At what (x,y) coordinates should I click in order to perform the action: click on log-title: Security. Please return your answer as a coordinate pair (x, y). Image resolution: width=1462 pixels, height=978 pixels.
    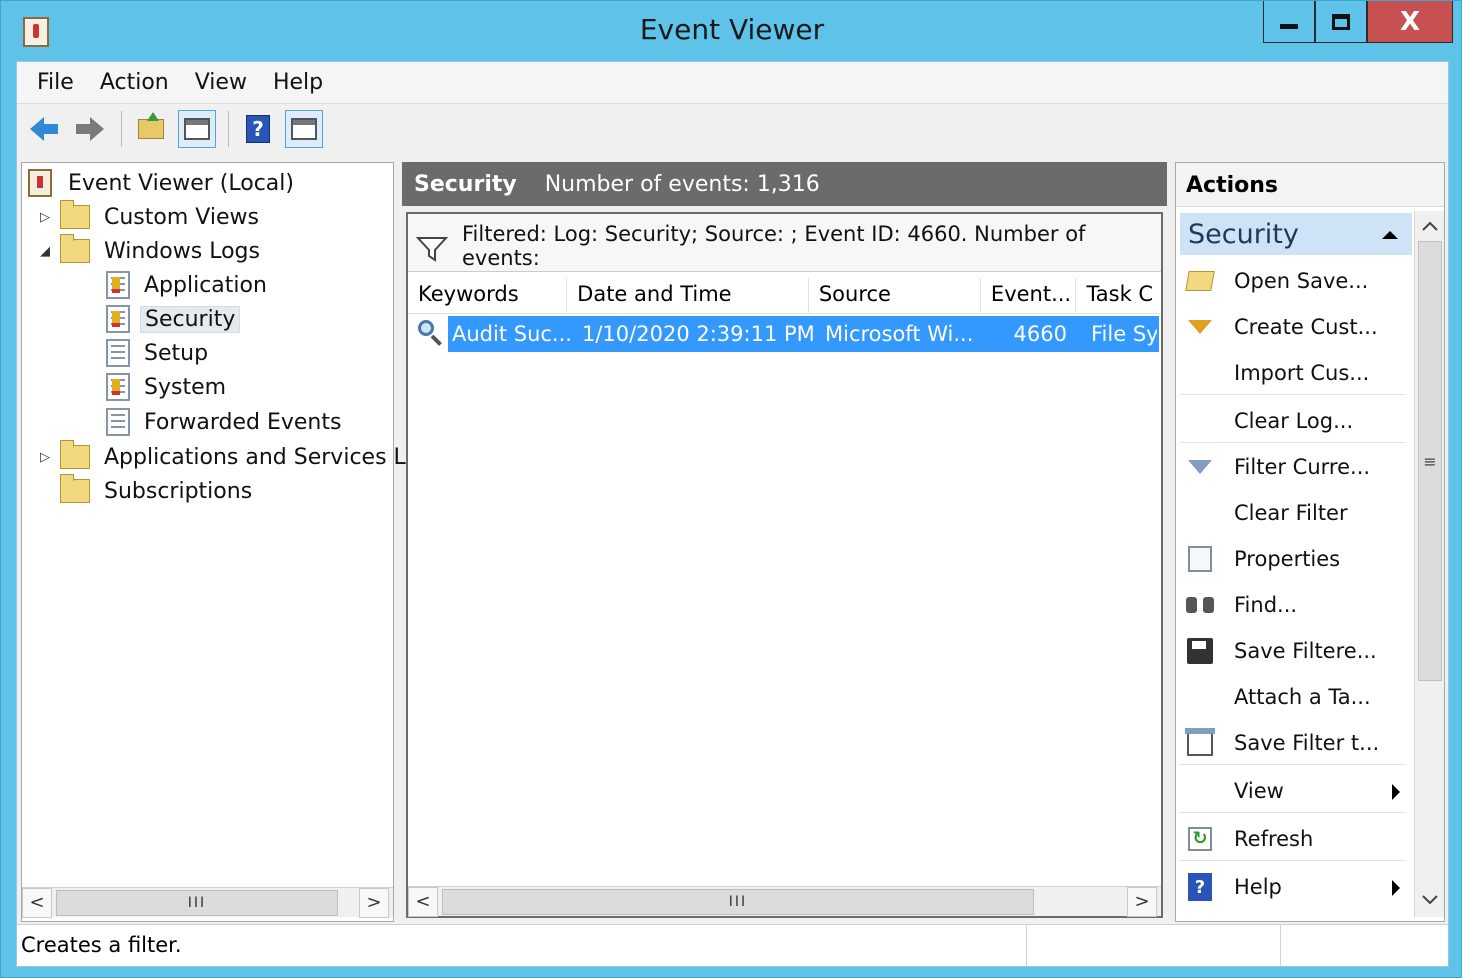
    Looking at the image, I should click on (465, 184).